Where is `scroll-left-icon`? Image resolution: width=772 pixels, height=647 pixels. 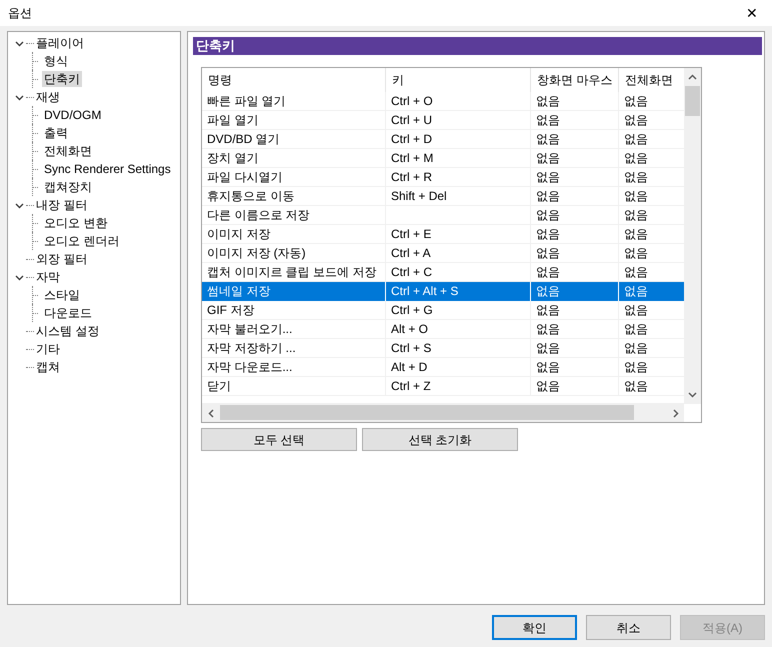
scroll-left-icon is located at coordinates (211, 413).